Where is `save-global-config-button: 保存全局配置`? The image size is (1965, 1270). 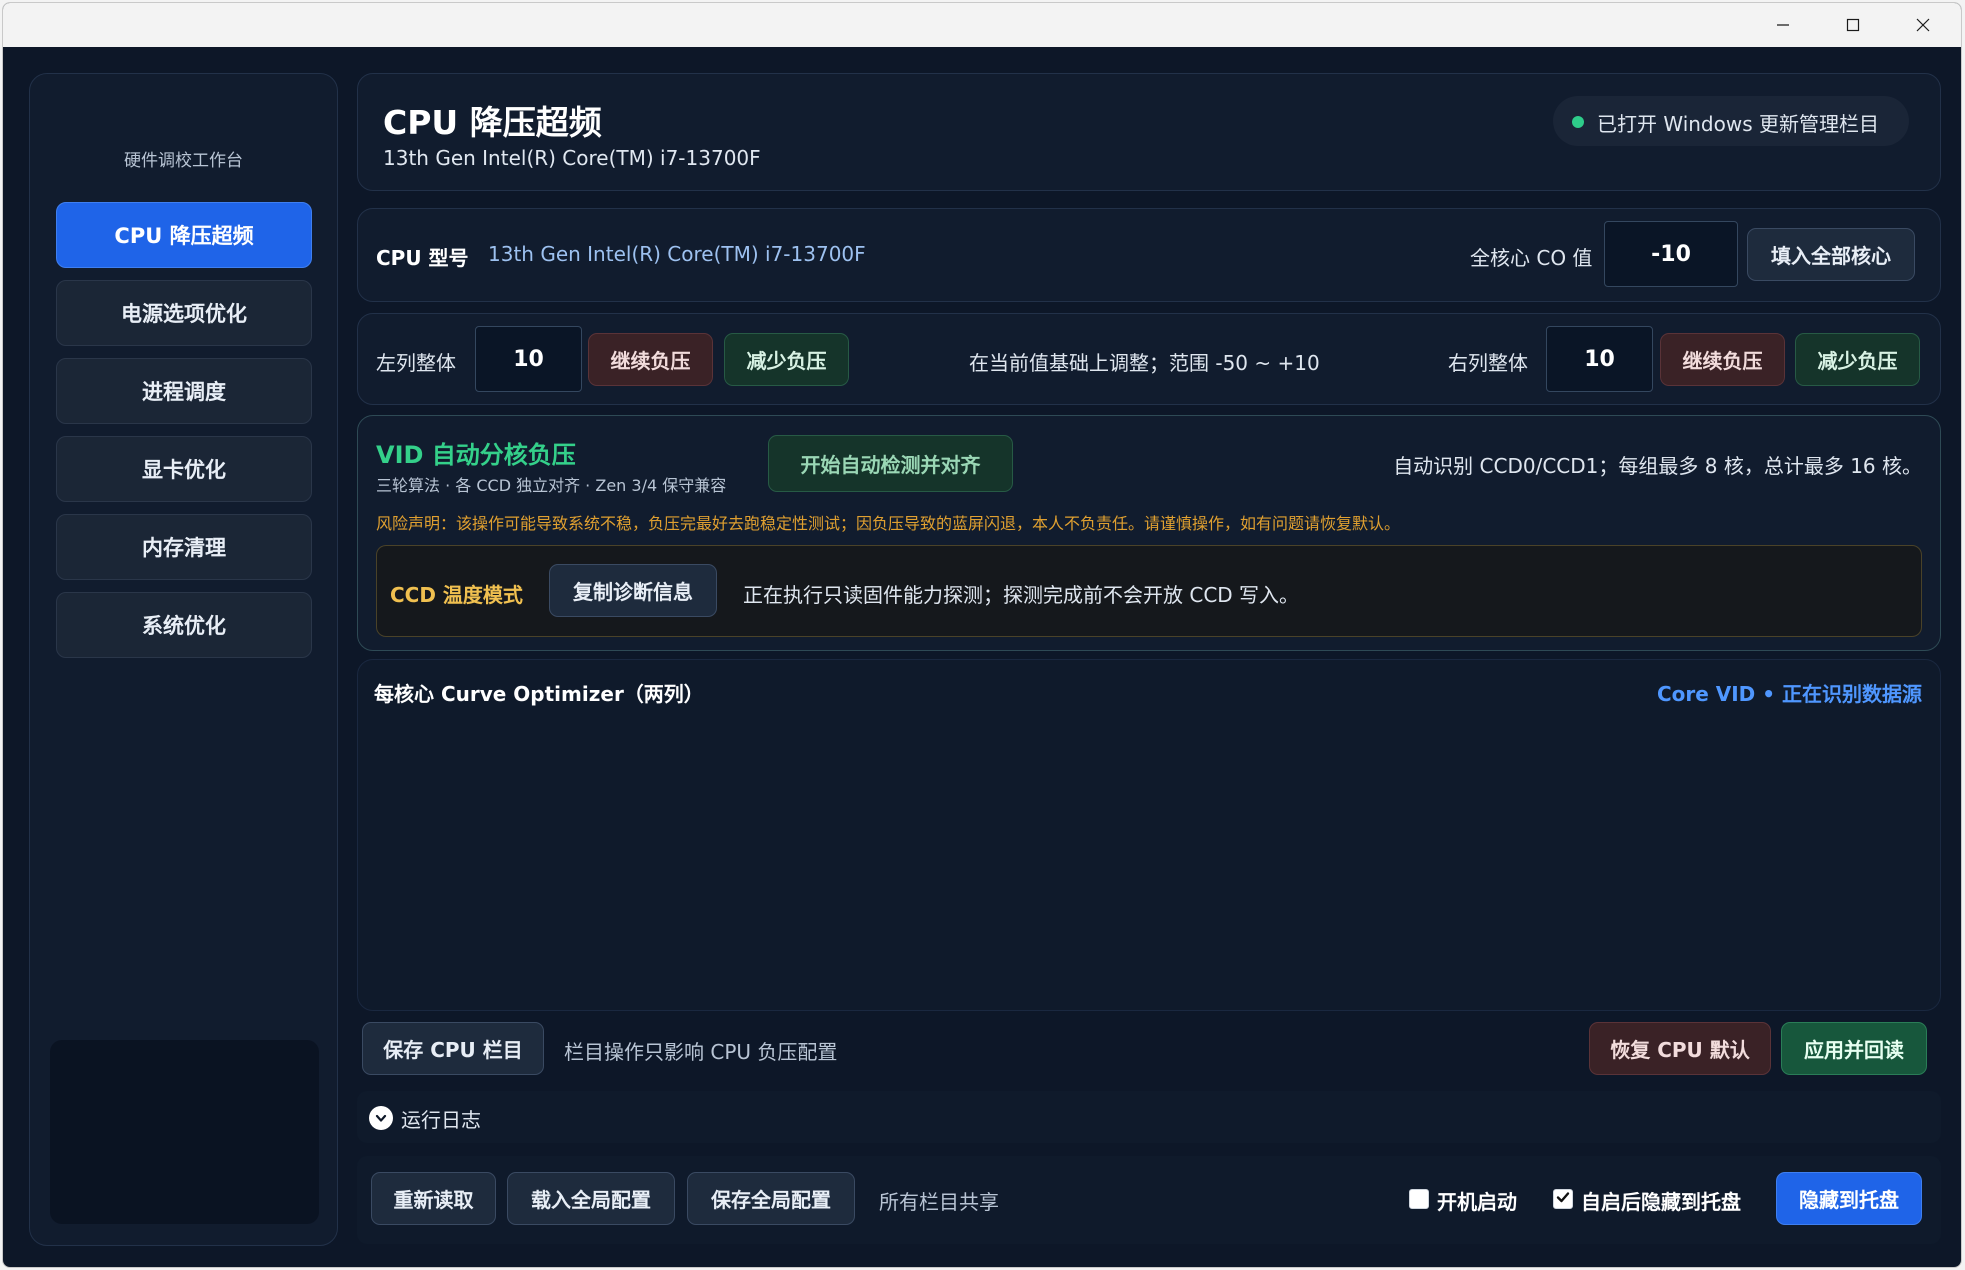
save-global-config-button: 保存全局配置 is located at coordinates (771, 1198).